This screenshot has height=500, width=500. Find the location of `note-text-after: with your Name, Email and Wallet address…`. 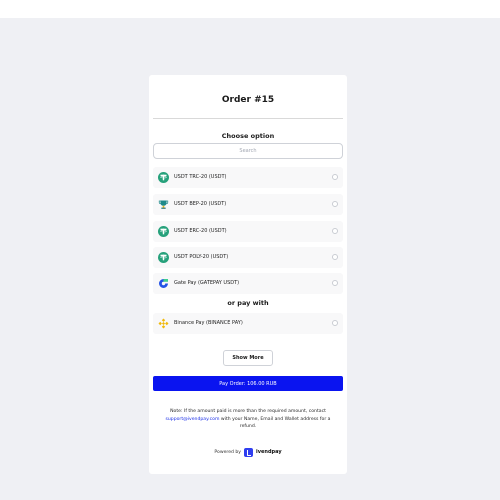

note-text-after: with your Name, Email and Wallet address… is located at coordinates (275, 423).